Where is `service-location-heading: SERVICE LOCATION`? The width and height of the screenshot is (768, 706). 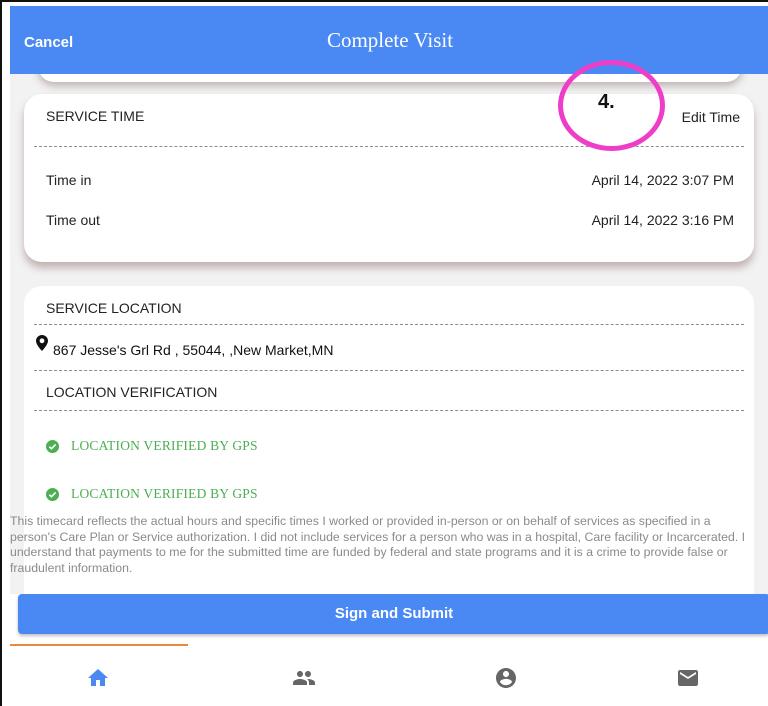
service-location-heading: SERVICE LOCATION is located at coordinates (114, 308).